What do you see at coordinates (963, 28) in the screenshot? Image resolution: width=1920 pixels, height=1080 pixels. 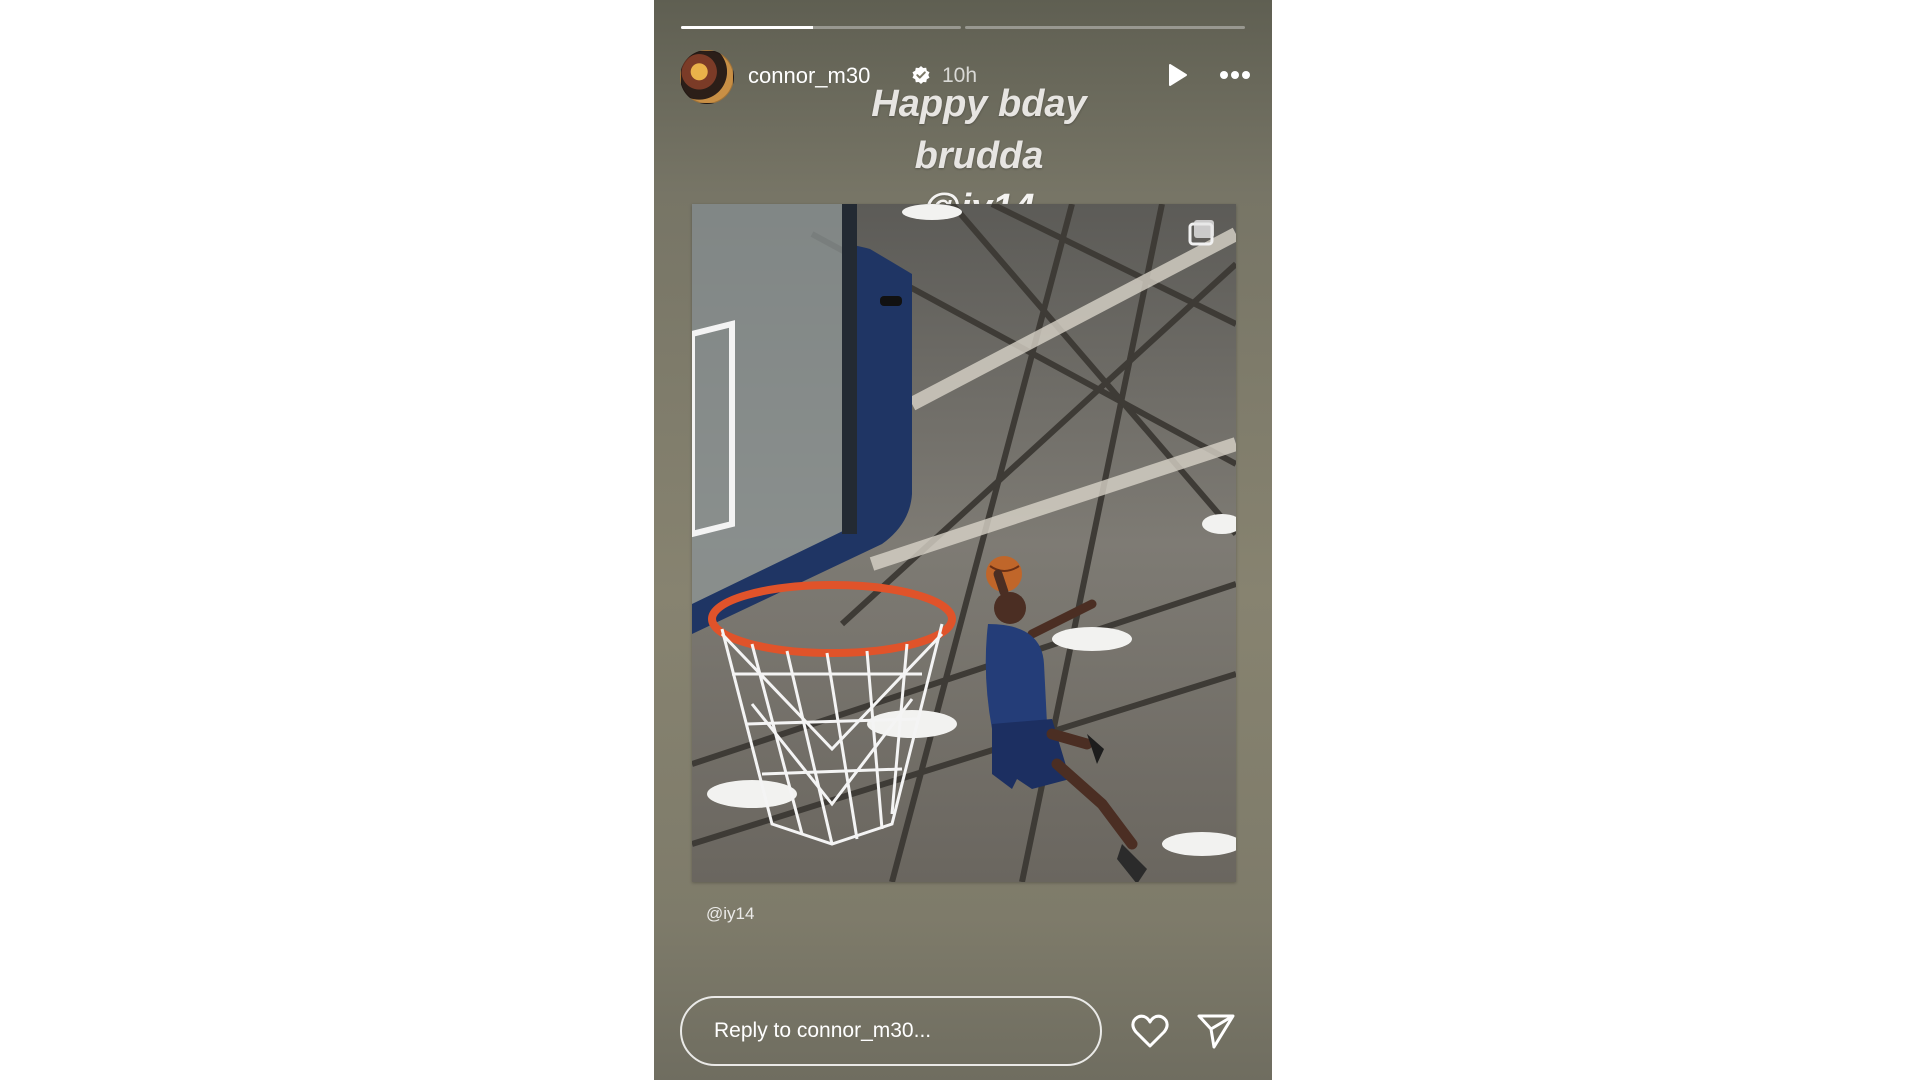 I see `story-progress` at bounding box center [963, 28].